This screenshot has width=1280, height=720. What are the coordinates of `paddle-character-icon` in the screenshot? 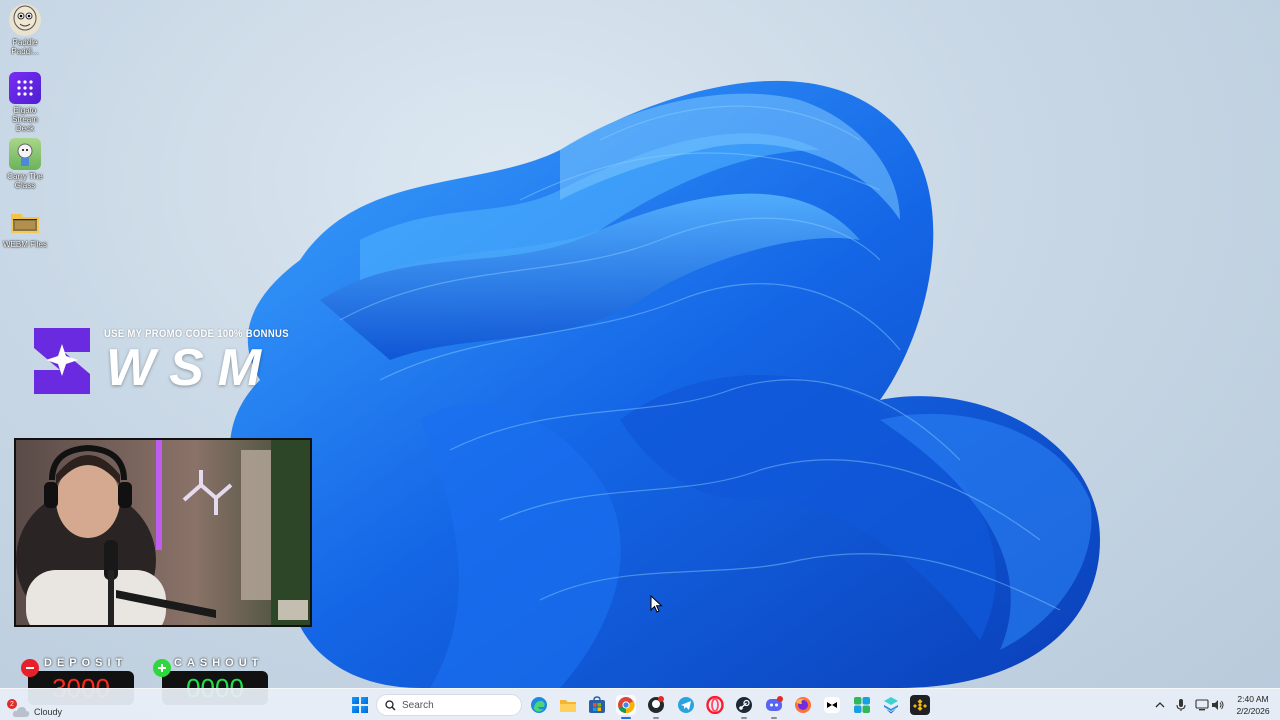 It's located at (25, 20).